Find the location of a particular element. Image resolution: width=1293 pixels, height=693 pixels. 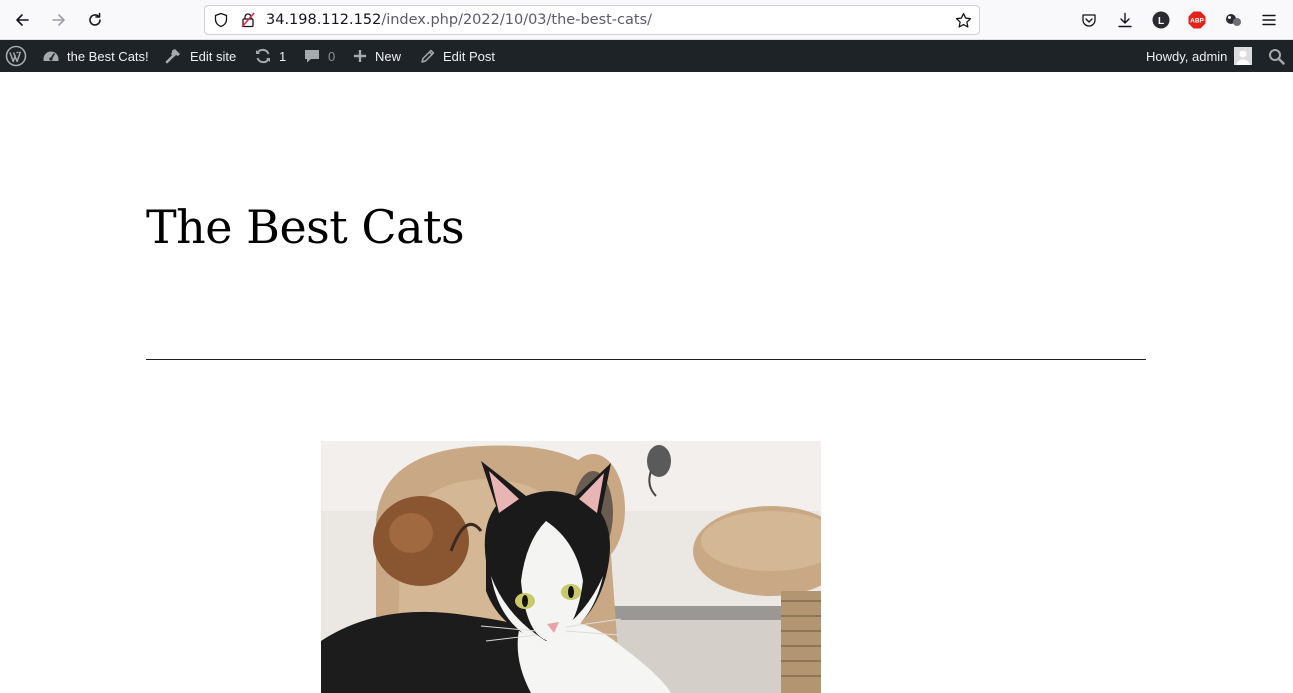

hamburger-menu-icon is located at coordinates (1269, 20).